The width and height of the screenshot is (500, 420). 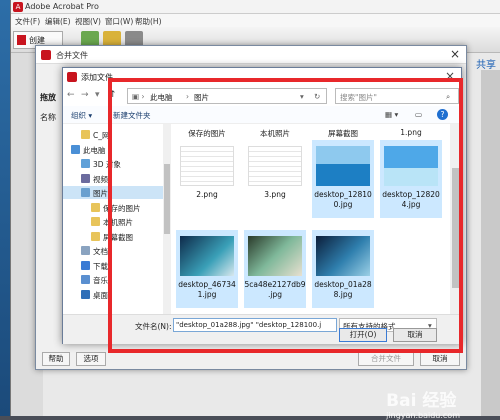 What do you see at coordinates (386, 359) in the screenshot?
I see `merge-files-button: 合并文件` at bounding box center [386, 359].